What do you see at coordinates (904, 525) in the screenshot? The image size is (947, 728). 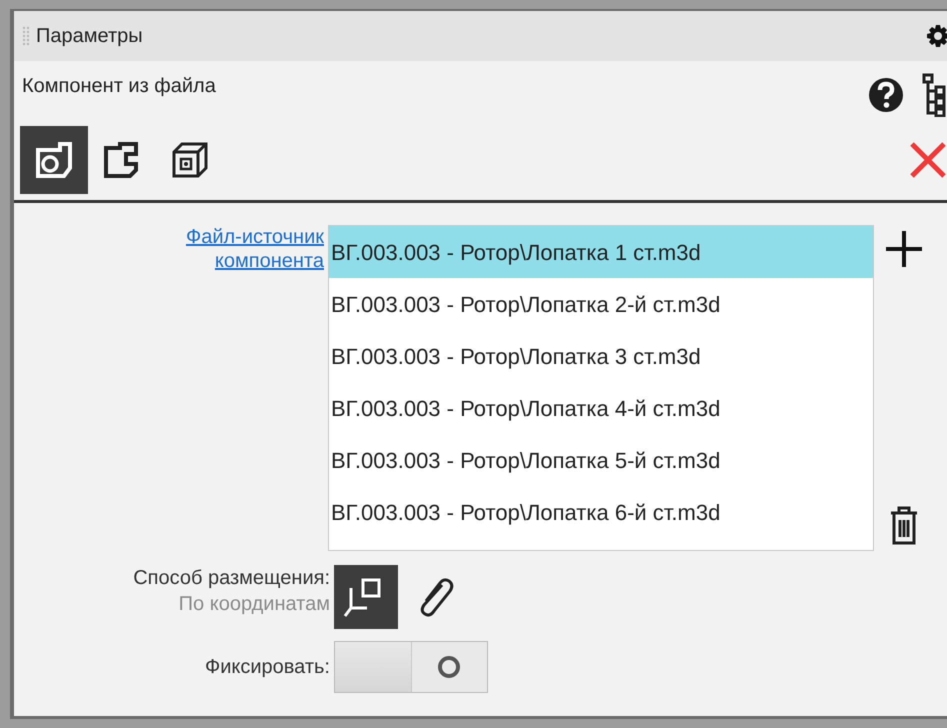 I see `trash-icon` at bounding box center [904, 525].